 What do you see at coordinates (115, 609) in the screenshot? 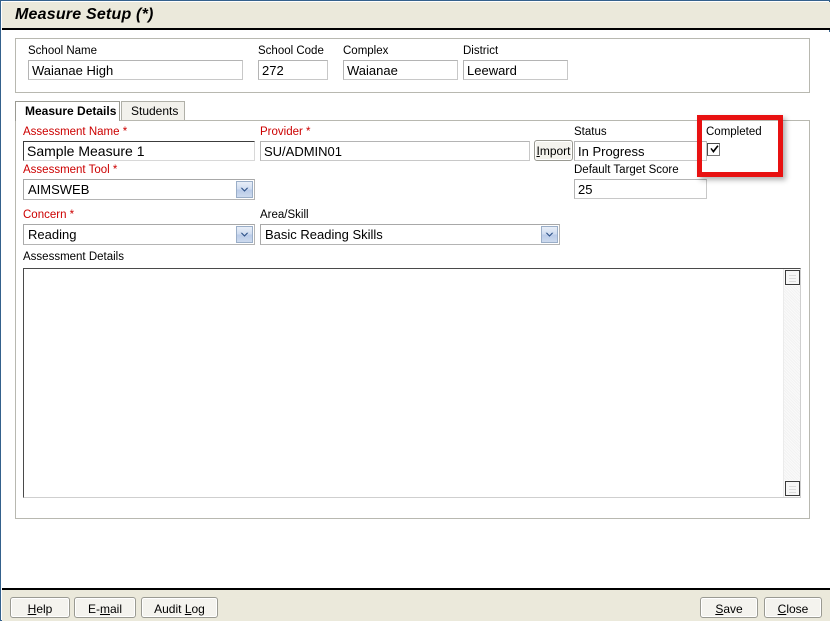
I see `email-post: ail` at bounding box center [115, 609].